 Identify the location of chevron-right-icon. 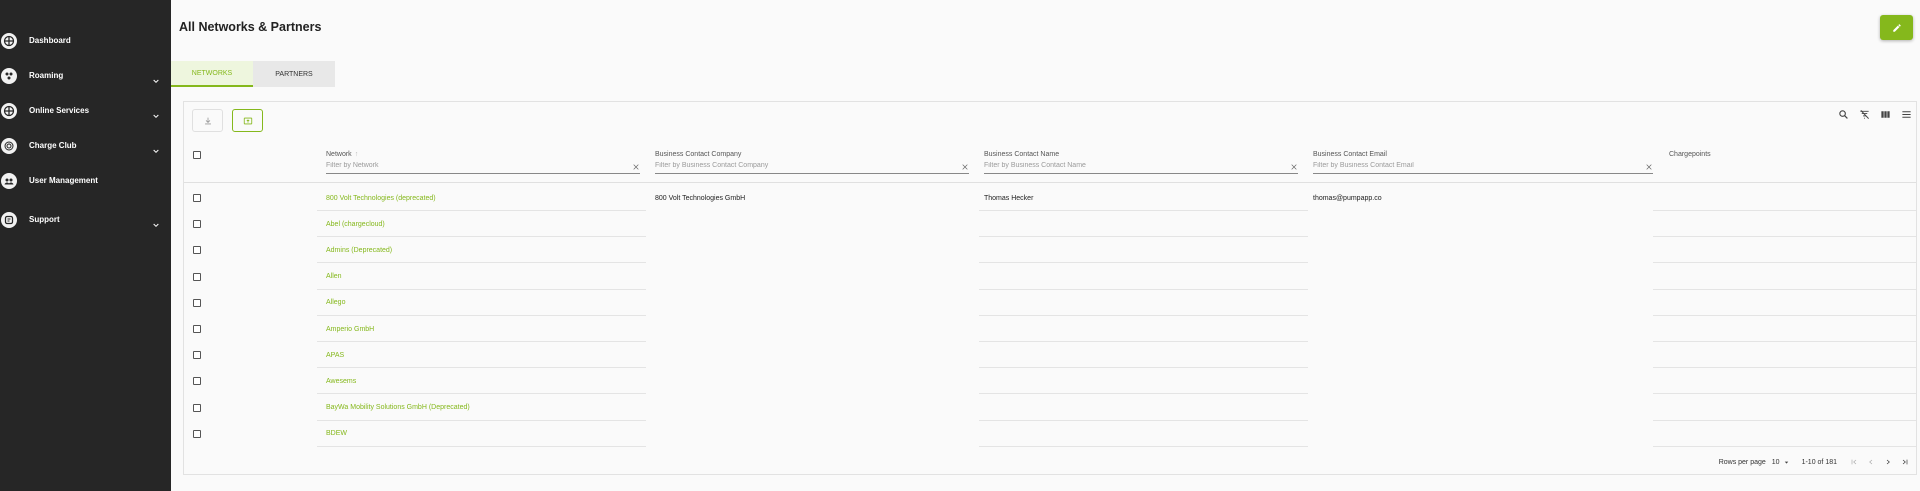
(1888, 462).